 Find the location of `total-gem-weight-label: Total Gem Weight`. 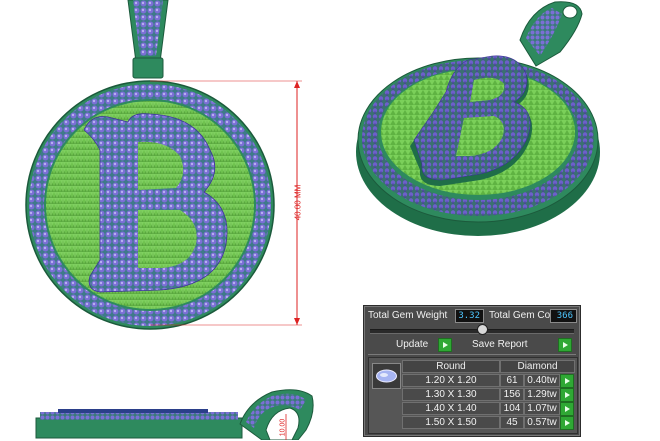

total-gem-weight-label: Total Gem Weight is located at coordinates (408, 315).